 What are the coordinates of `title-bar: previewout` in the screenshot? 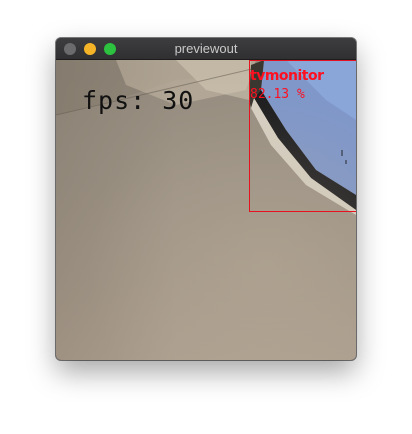 It's located at (206, 49).